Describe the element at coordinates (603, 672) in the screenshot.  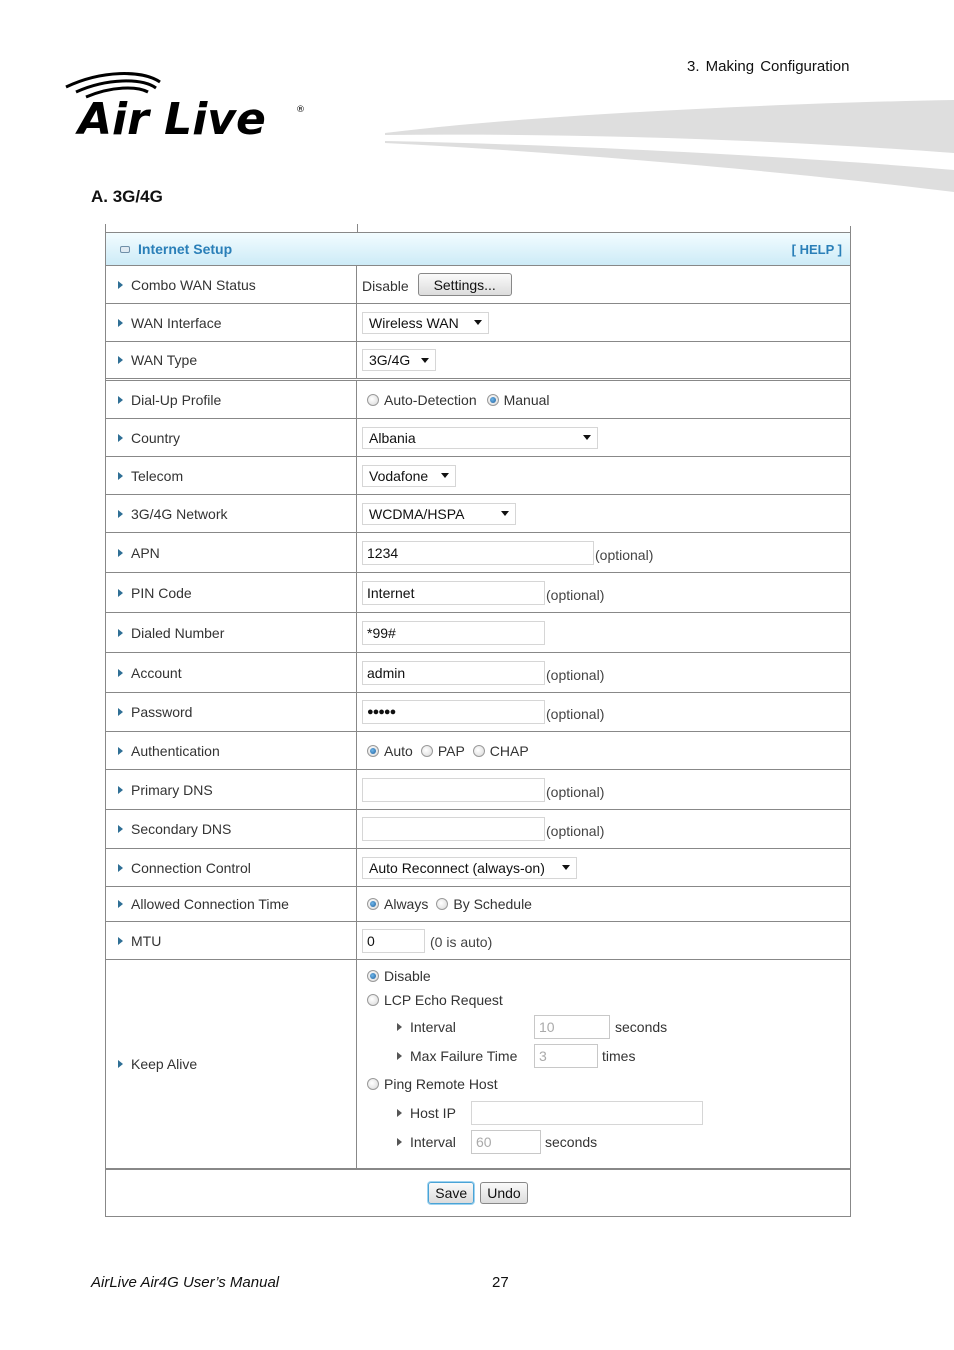
I see `row-value: admin (optional)` at that location.